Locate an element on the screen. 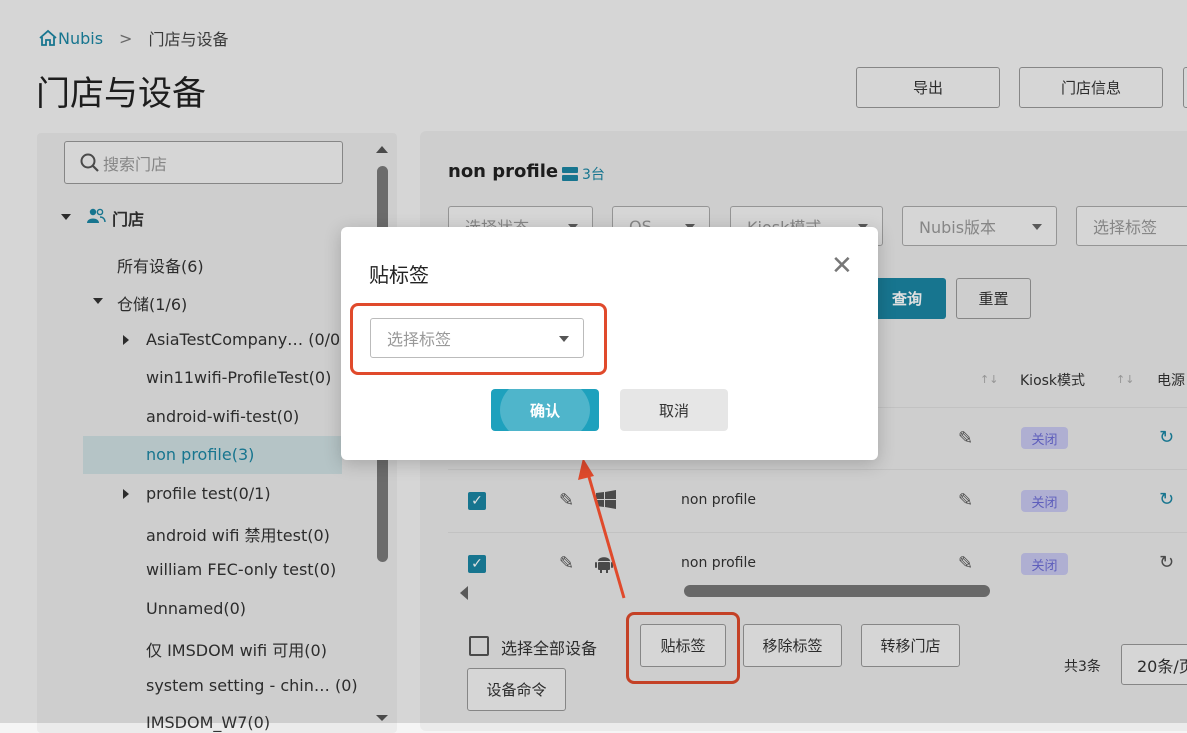  confirm-button: 确认 is located at coordinates (545, 410).